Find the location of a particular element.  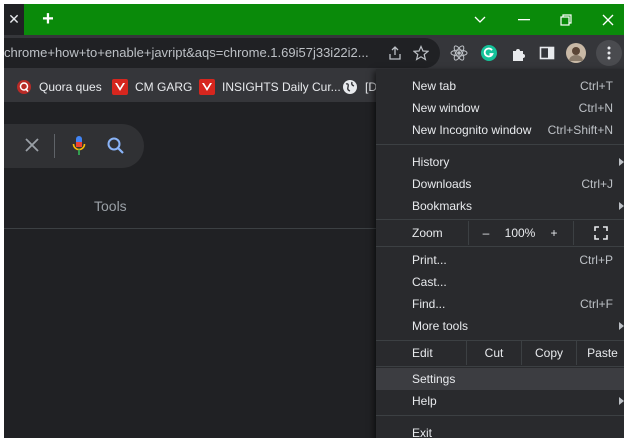

paste-button: Paste is located at coordinates (600, 353).